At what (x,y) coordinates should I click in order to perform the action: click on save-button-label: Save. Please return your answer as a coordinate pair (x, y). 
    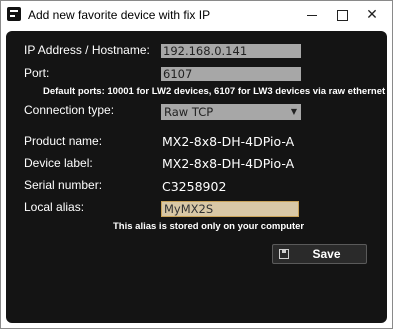
    Looking at the image, I should click on (326, 254).